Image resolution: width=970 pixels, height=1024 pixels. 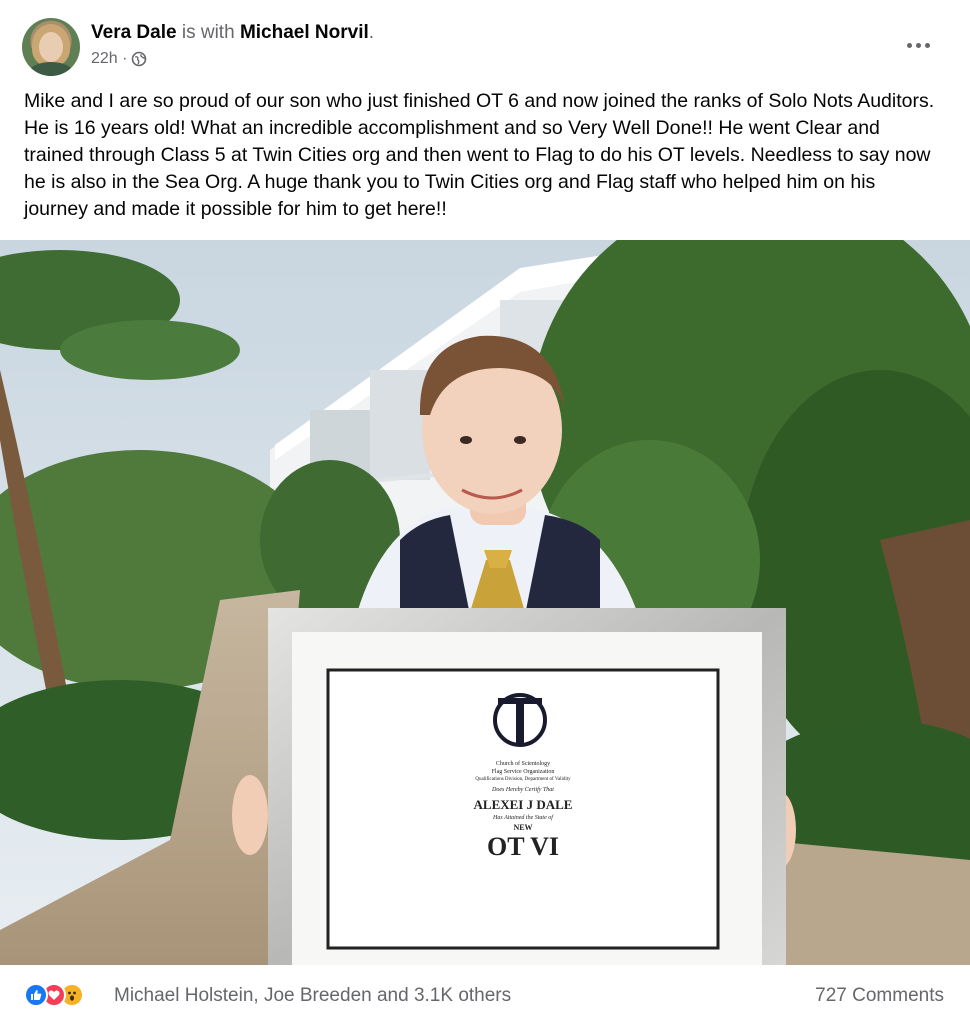 I want to click on post-meta: 22h ·, so click(x=119, y=59).